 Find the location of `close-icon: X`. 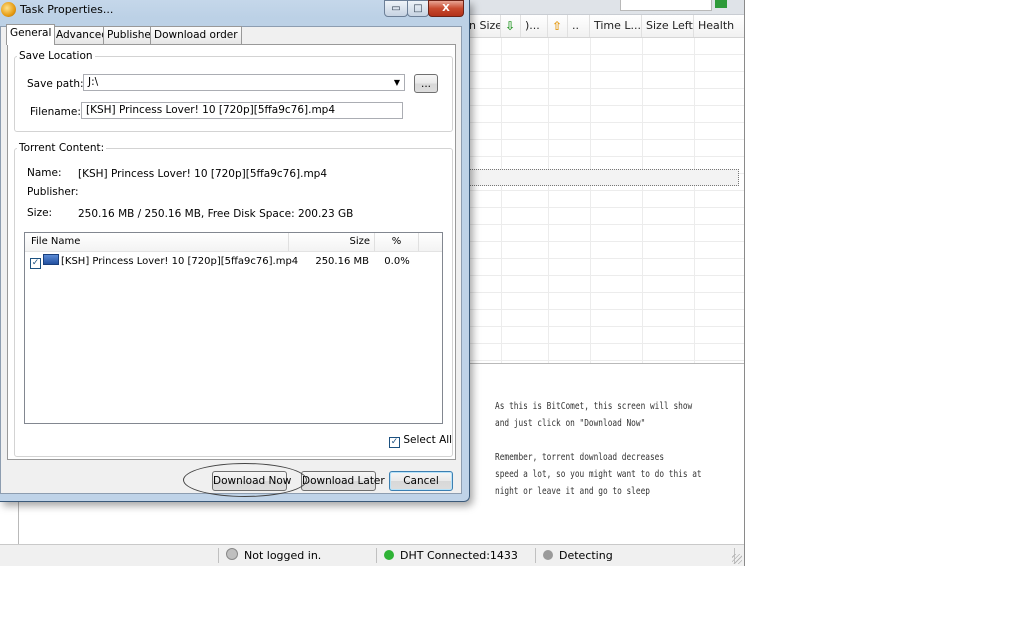

close-icon: X is located at coordinates (446, 8).